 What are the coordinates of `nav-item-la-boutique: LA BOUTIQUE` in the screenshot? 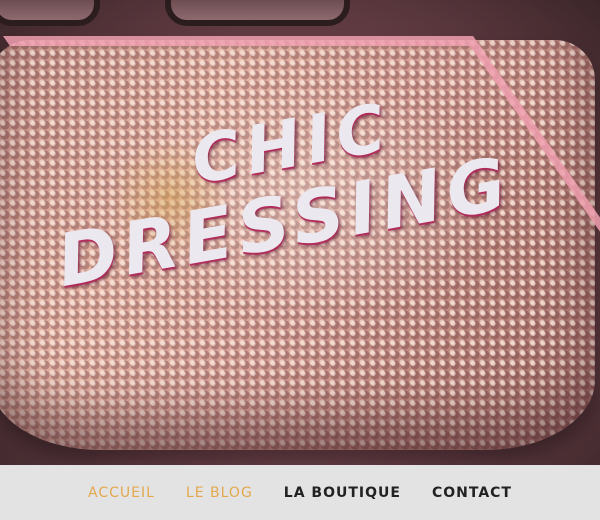 It's located at (342, 493).